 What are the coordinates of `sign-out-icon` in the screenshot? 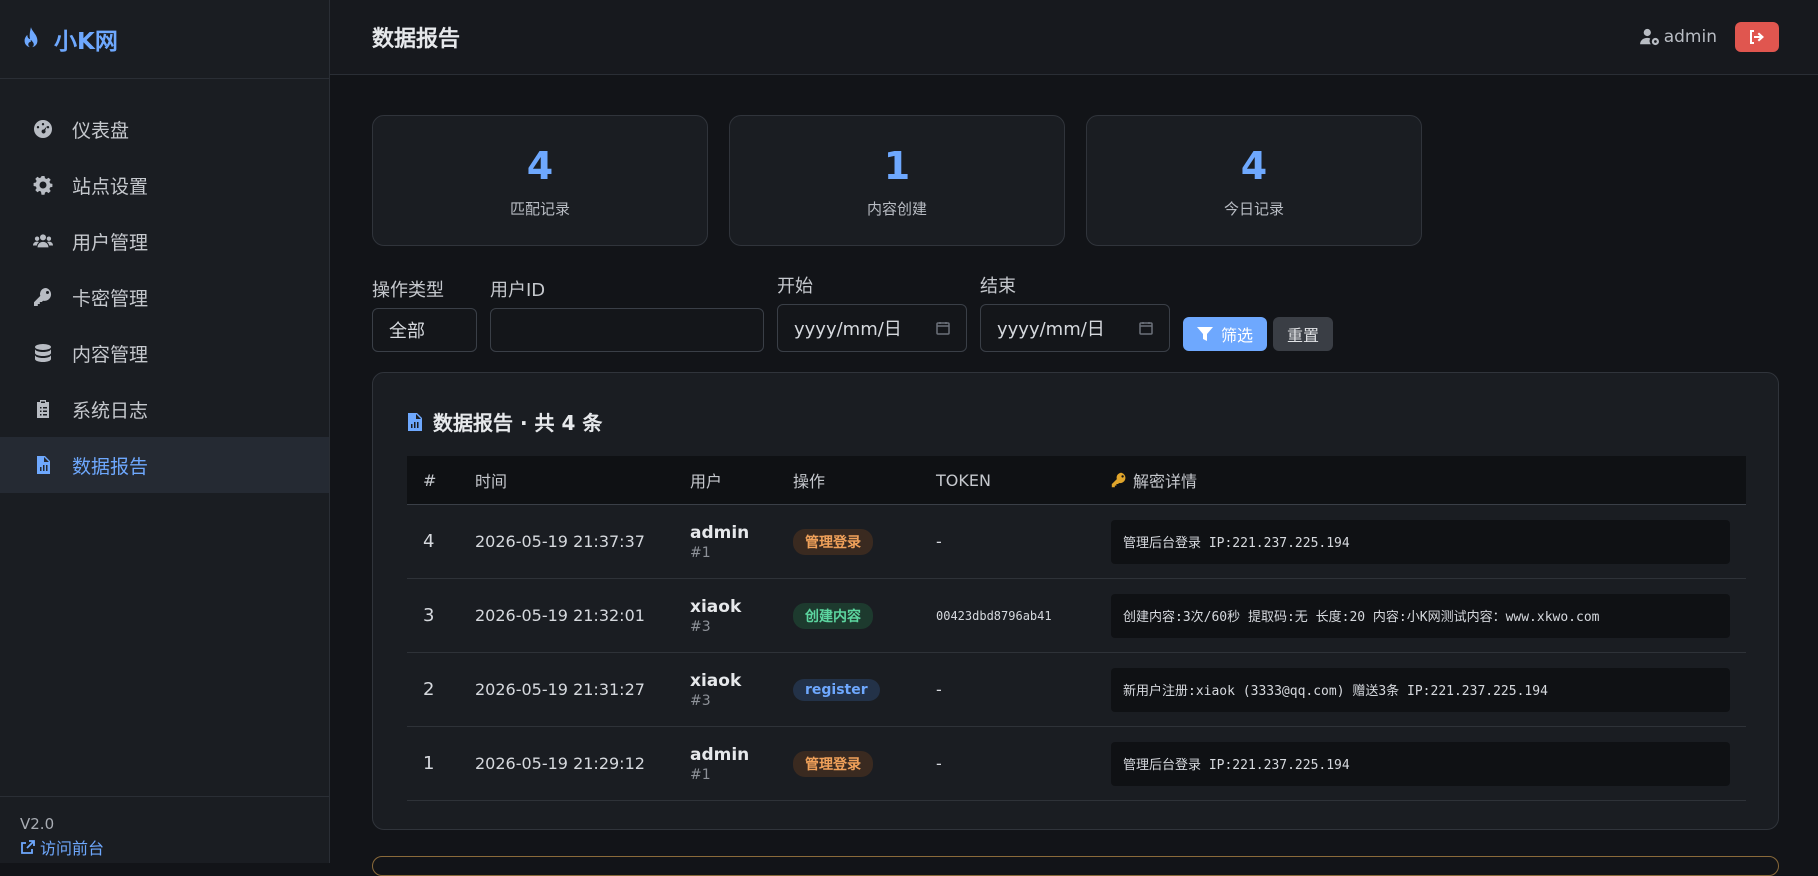 It's located at (1757, 37).